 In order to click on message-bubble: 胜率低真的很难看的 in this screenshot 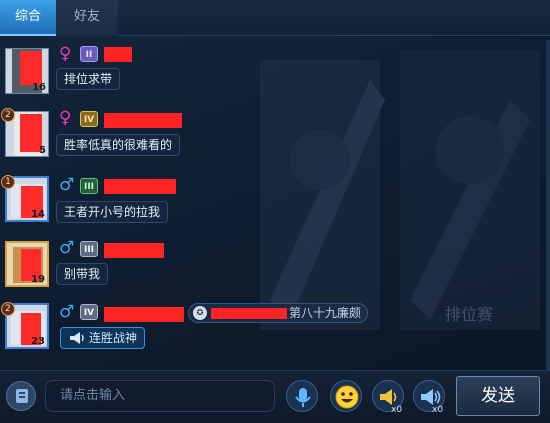, I will do `click(118, 145)`.